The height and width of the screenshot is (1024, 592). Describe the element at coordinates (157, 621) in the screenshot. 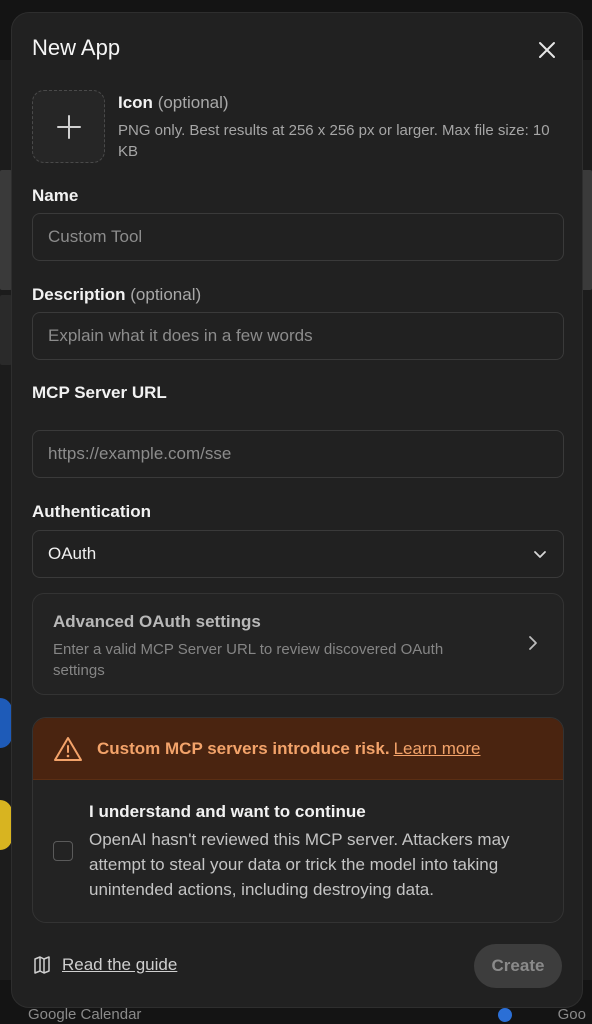

I see `advanced-oauth-title: Advanced OAuth settings` at that location.